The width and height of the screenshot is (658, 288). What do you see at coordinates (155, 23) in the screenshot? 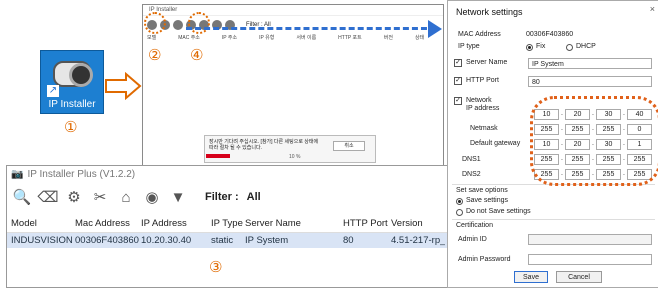
I see `highlight-circle-search` at bounding box center [155, 23].